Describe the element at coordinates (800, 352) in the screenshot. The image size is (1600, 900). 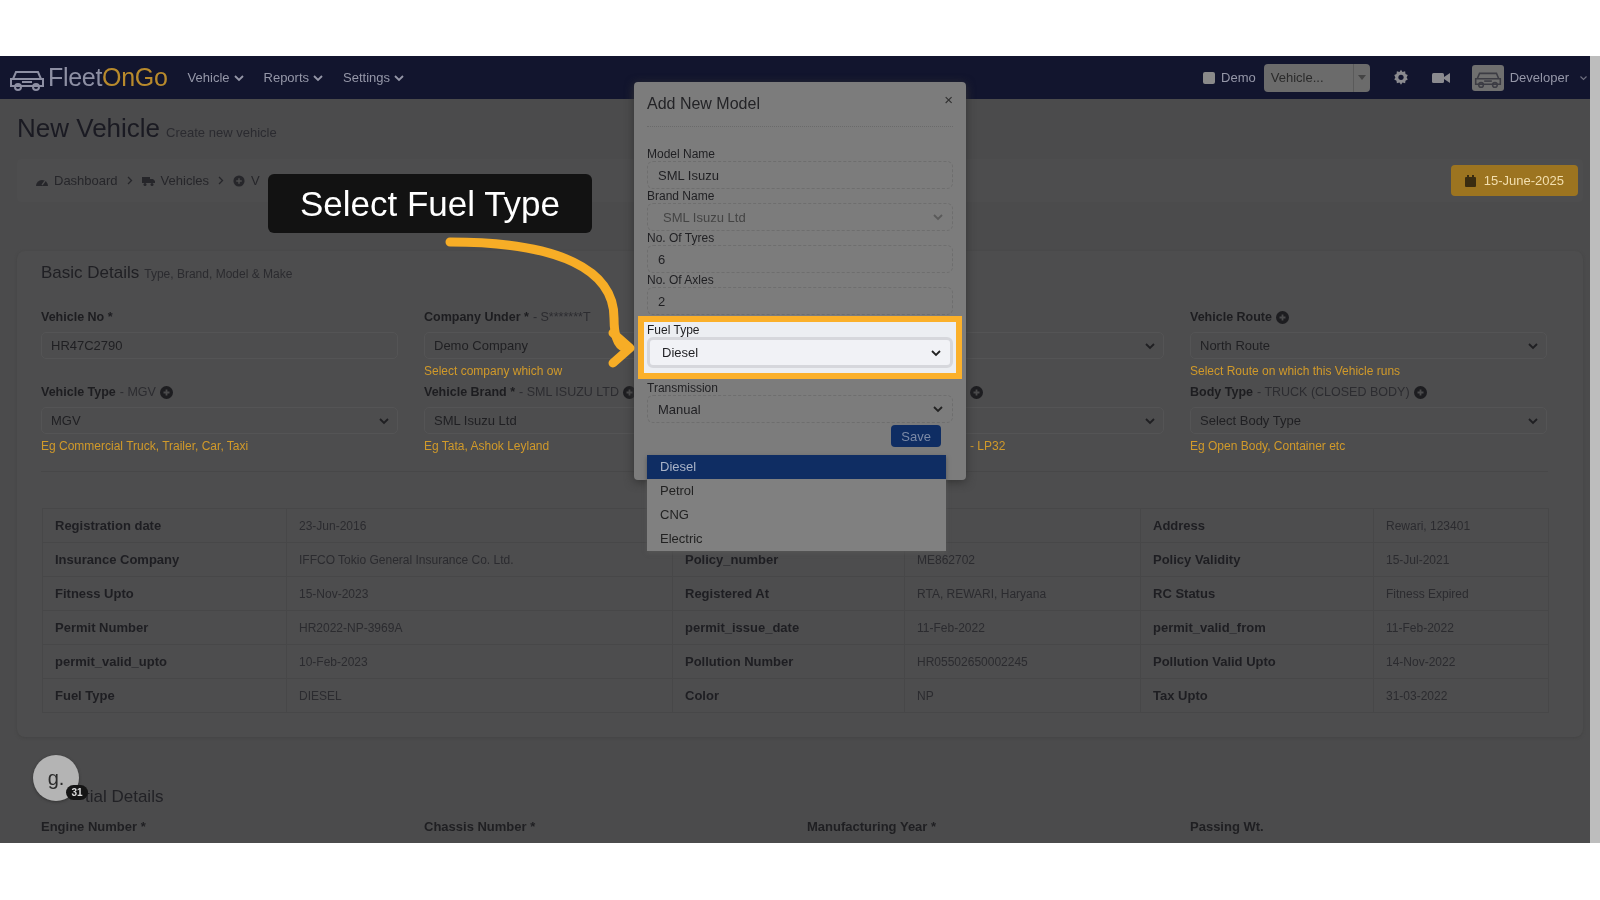
I see `select-field: Diesel` at that location.